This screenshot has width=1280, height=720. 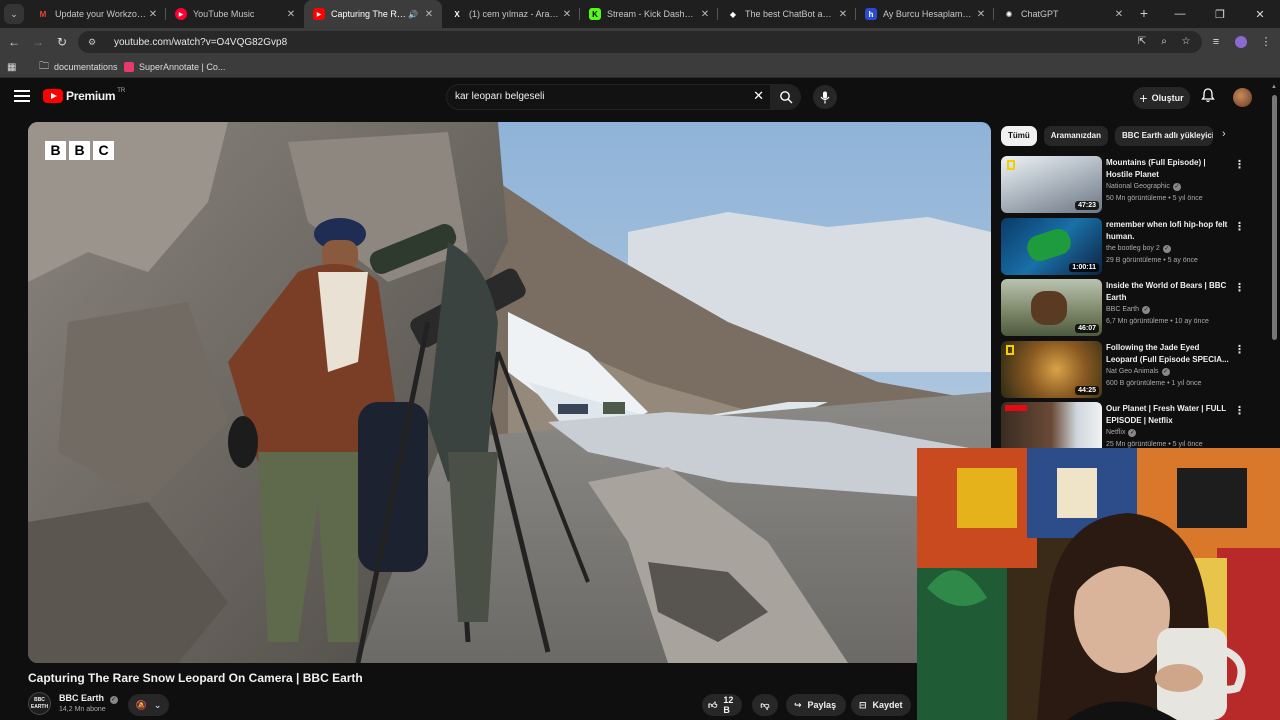 What do you see at coordinates (38, 42) in the screenshot?
I see `forward-icon: →` at bounding box center [38, 42].